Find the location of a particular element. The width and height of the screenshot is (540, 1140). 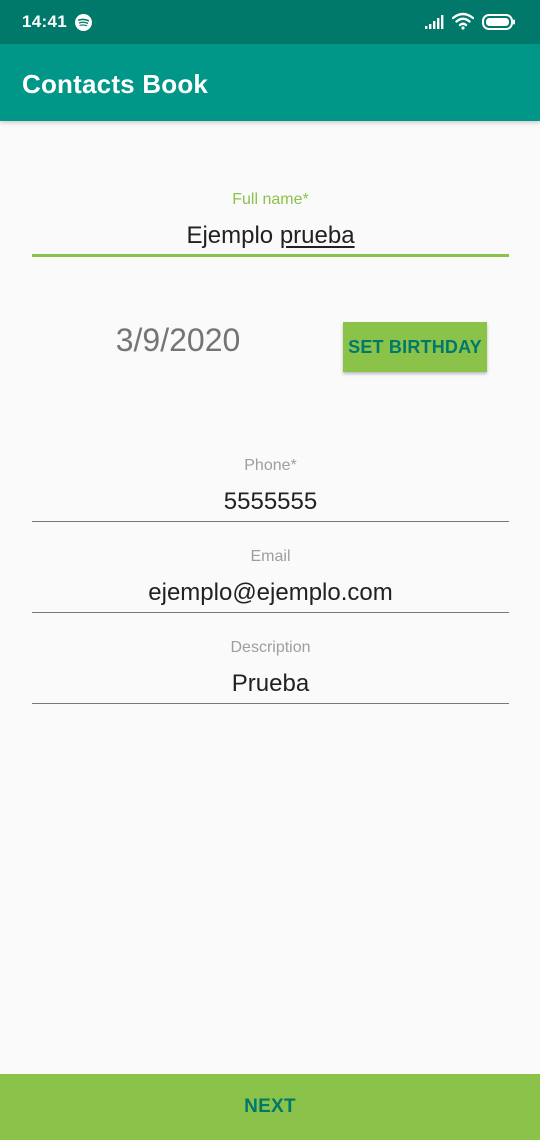

next-button: NEXT is located at coordinates (270, 1107).